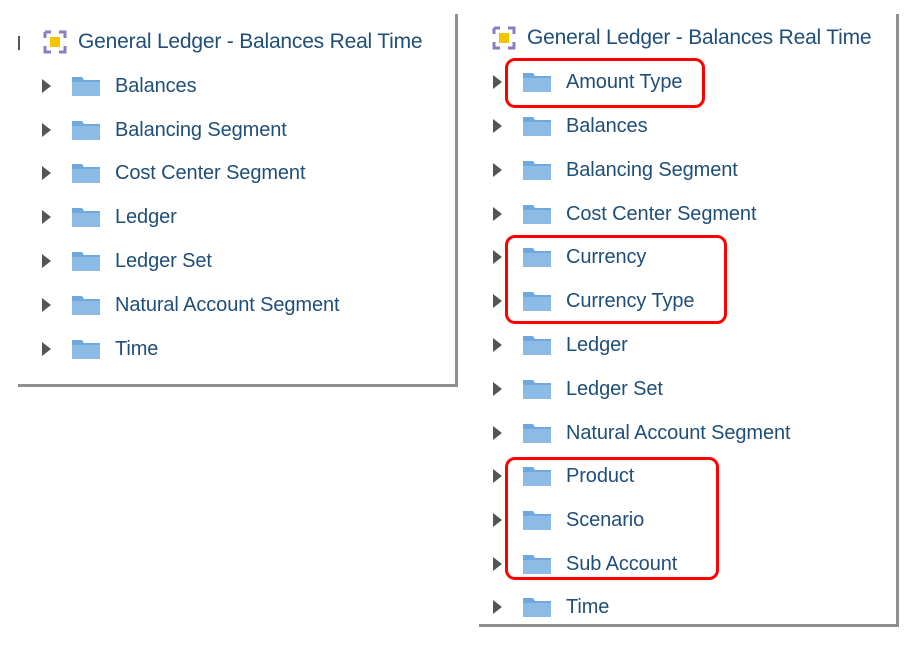 The width and height of the screenshot is (915, 652). I want to click on folder-node-currency-type: Currency Type, so click(593, 301).